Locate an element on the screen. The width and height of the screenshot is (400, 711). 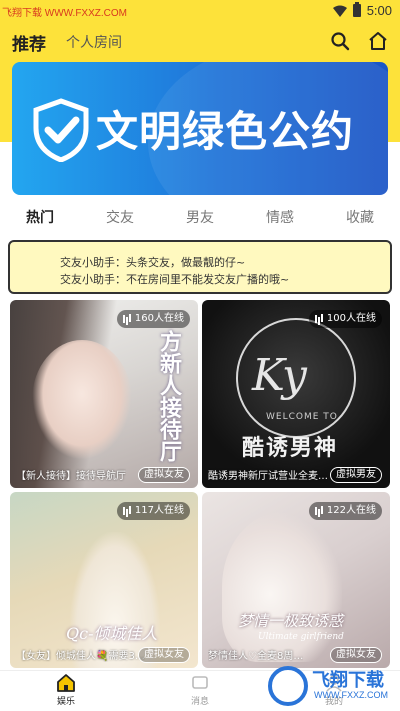
tab-personal-room: 个人房间 is located at coordinates (94, 42).